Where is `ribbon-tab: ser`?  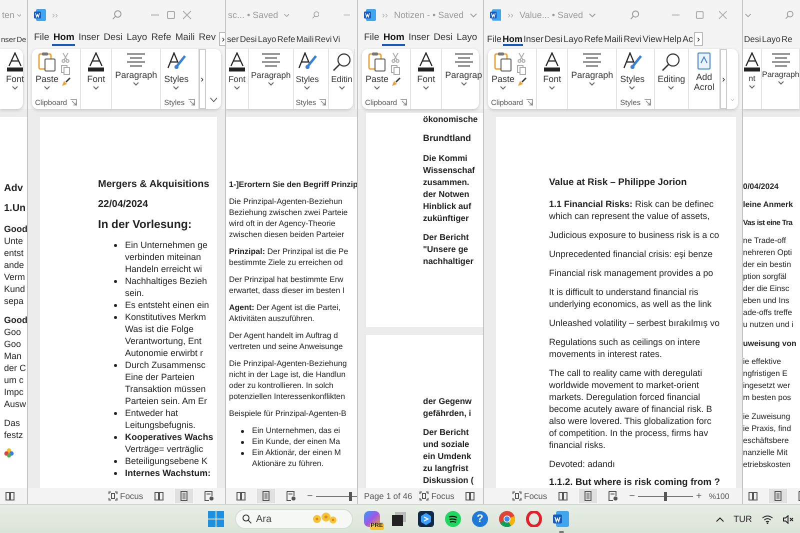
ribbon-tab: ser is located at coordinates (233, 40).